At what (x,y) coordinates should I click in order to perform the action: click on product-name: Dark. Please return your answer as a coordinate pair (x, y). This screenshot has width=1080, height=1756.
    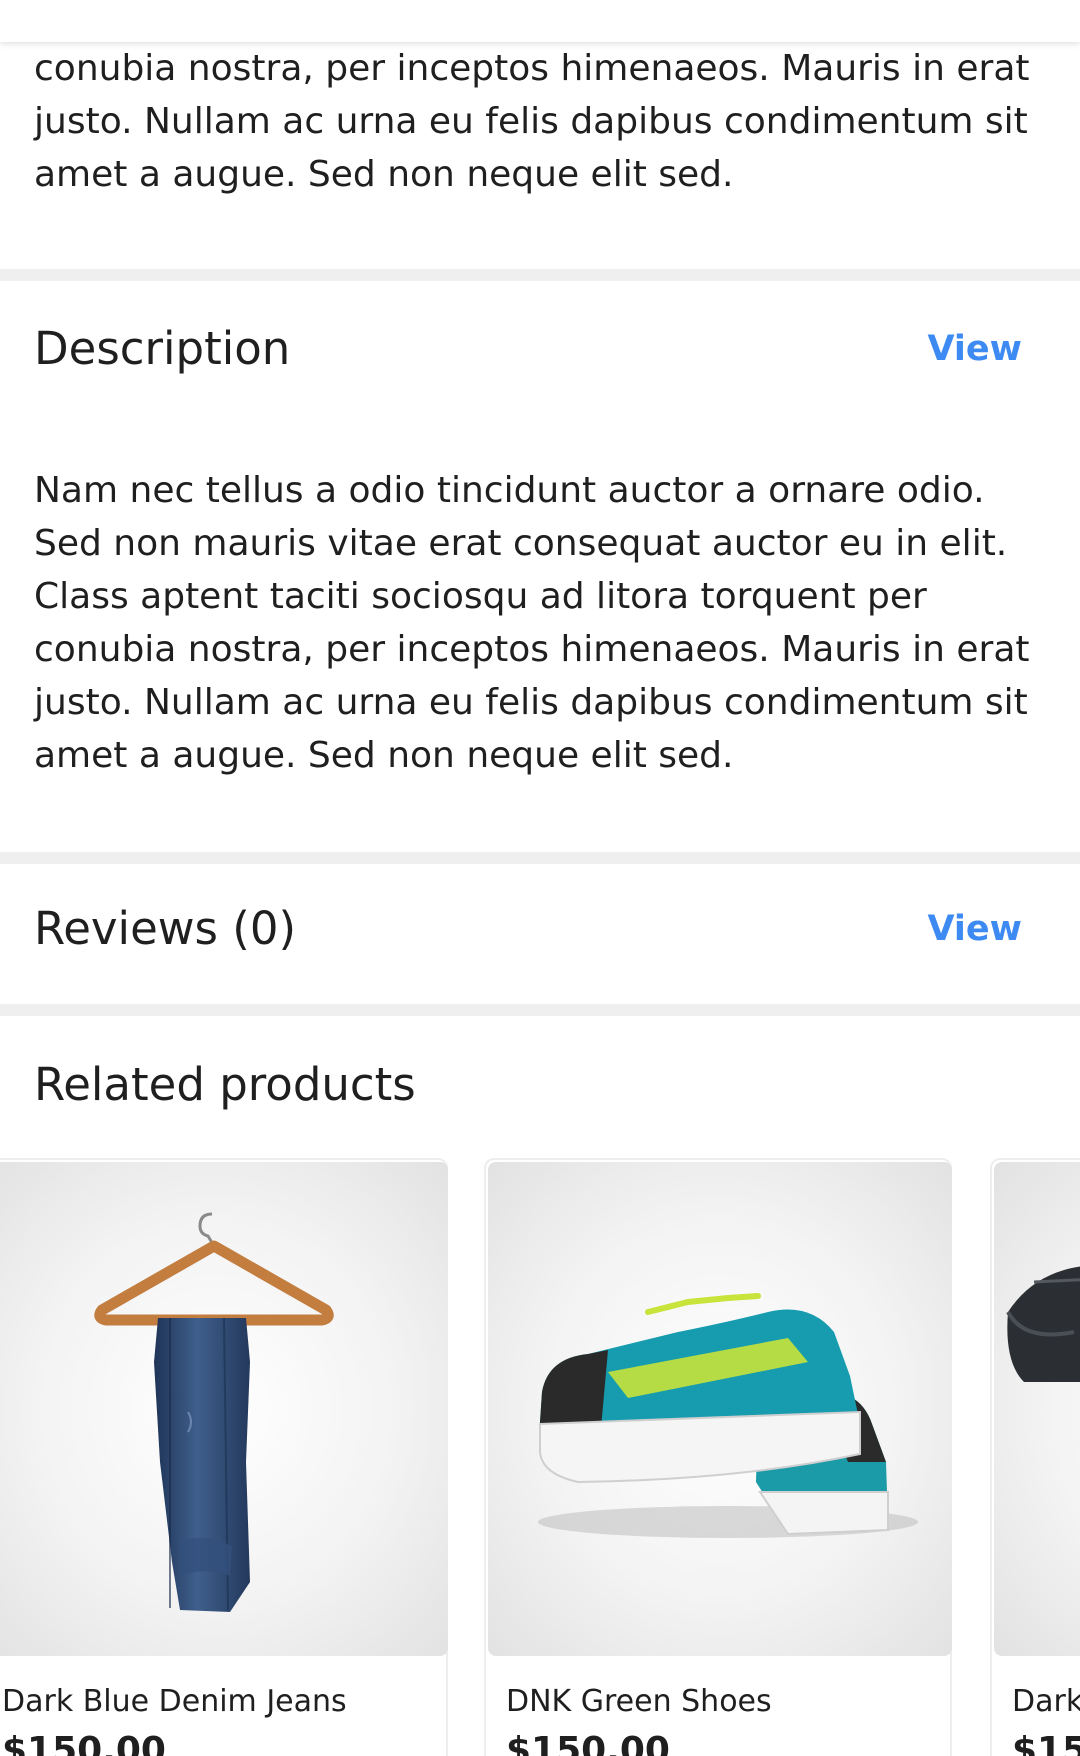
    Looking at the image, I should click on (1046, 1701).